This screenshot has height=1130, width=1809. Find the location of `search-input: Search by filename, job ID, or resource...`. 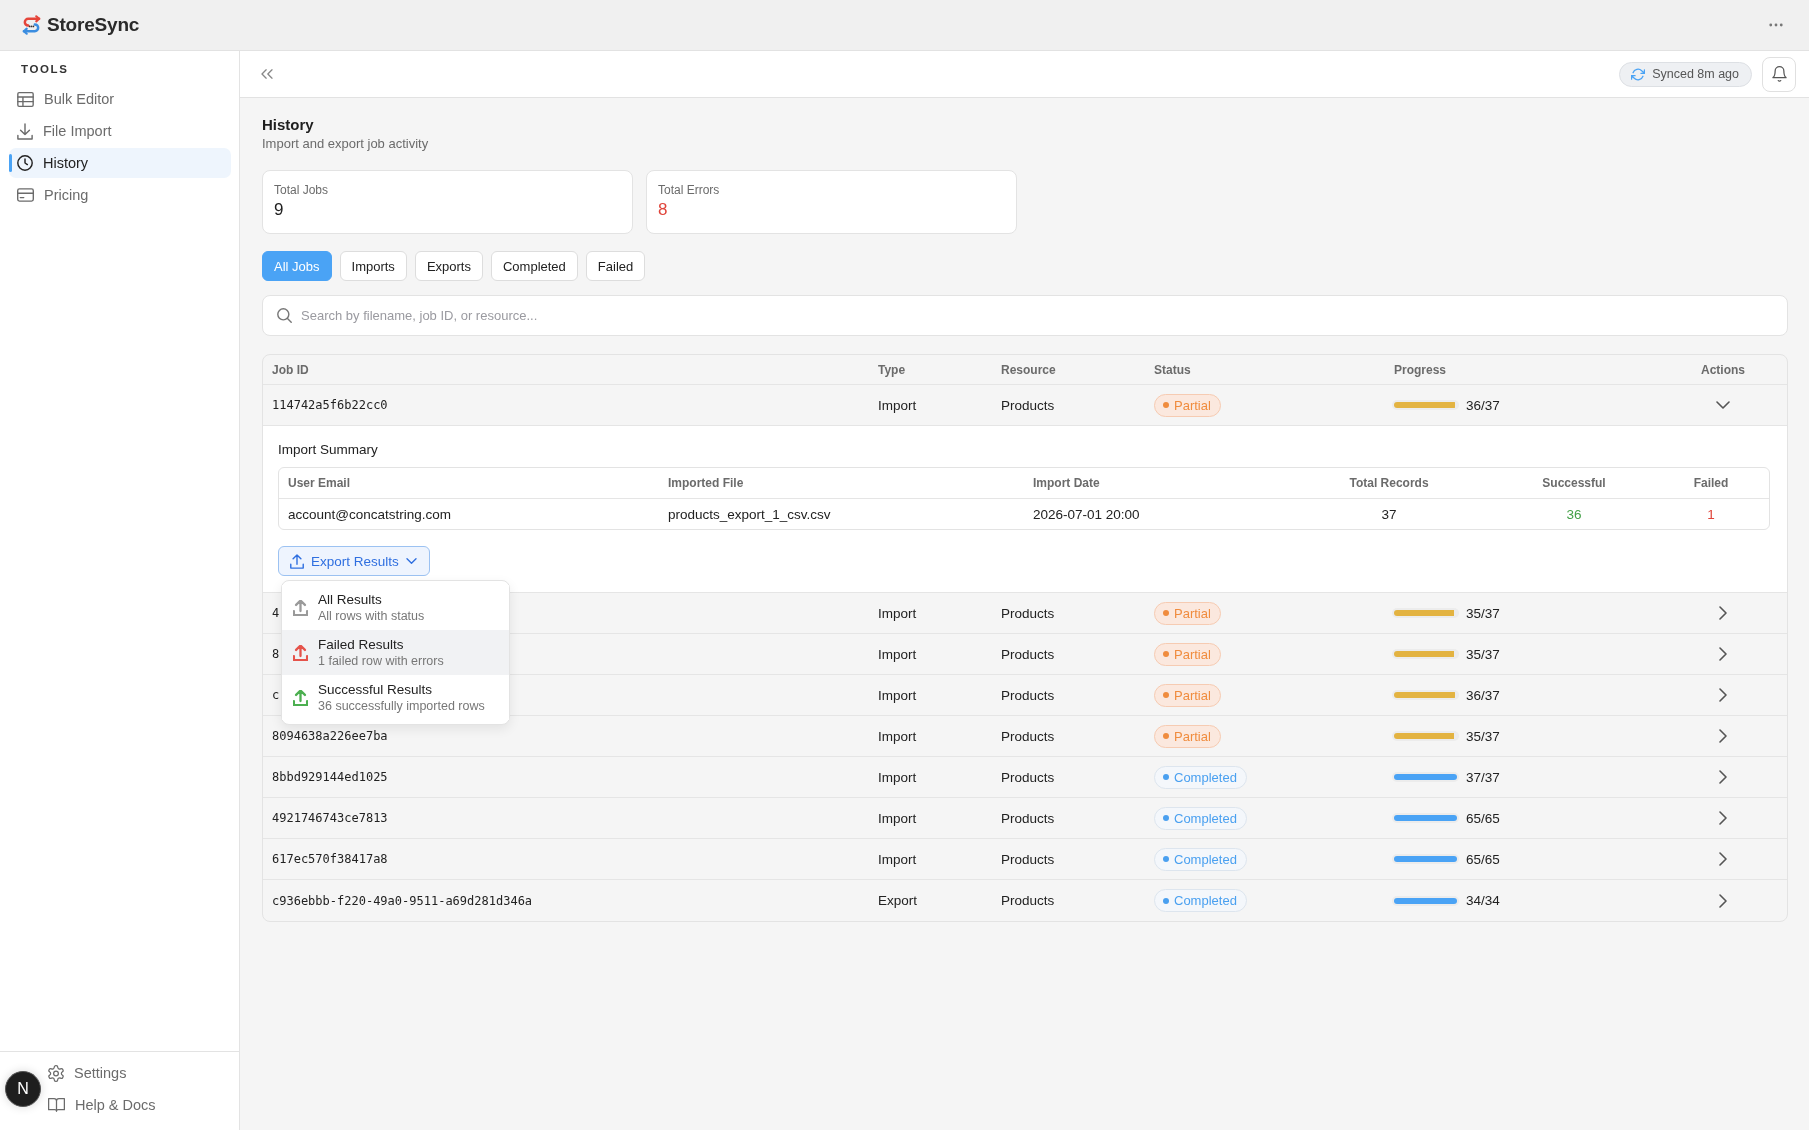

search-input: Search by filename, job ID, or resource... is located at coordinates (1038, 315).